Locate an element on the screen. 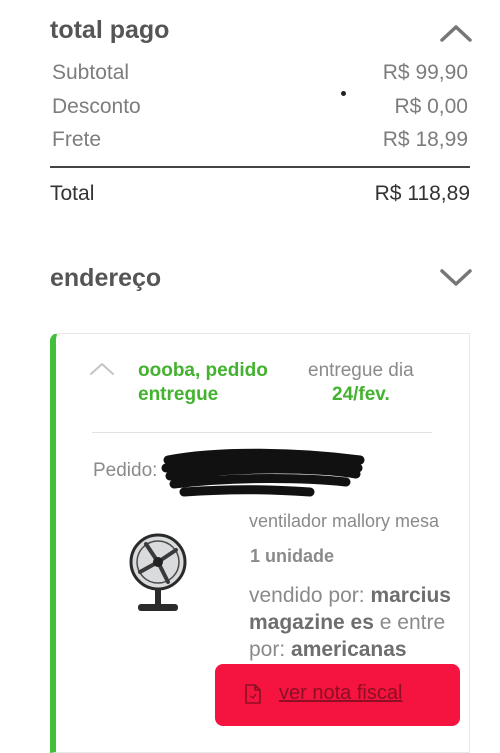 The height and width of the screenshot is (753, 500). delivered-by-label: e entre is located at coordinates (412, 622).